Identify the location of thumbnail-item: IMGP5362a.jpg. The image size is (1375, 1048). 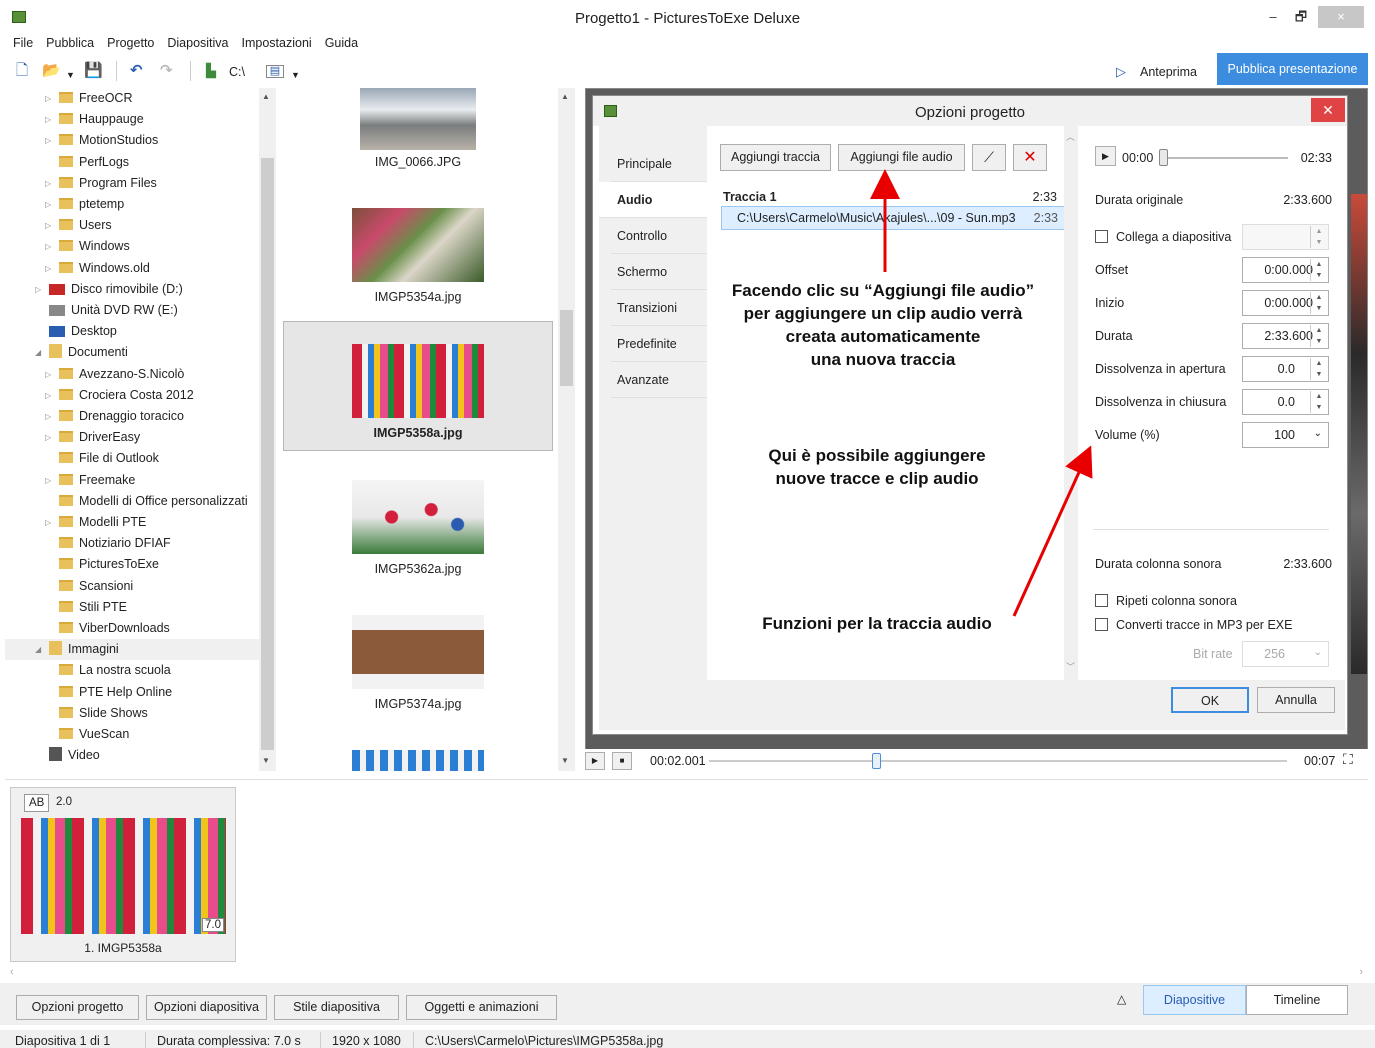
(418, 530).